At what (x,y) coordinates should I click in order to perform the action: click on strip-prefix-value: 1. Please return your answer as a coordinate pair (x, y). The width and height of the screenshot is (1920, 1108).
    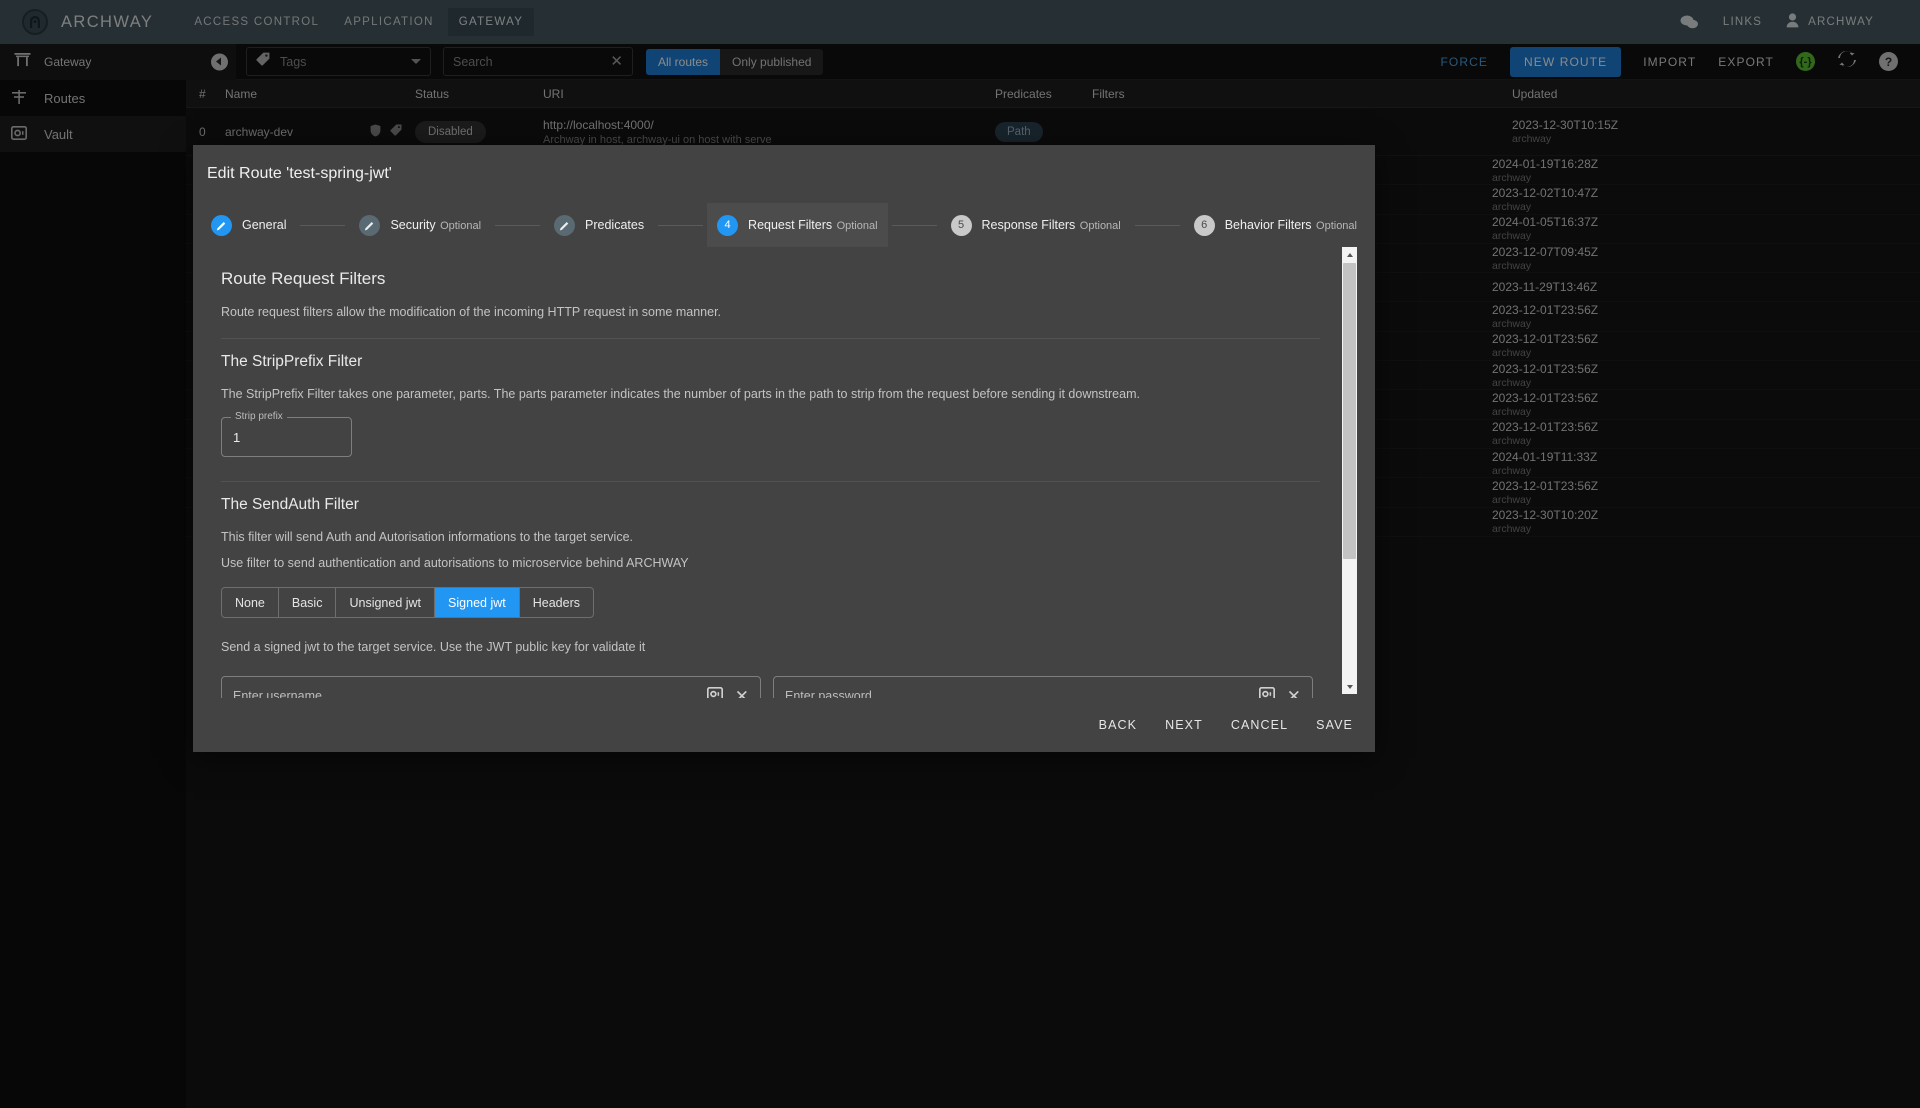
    Looking at the image, I should click on (237, 437).